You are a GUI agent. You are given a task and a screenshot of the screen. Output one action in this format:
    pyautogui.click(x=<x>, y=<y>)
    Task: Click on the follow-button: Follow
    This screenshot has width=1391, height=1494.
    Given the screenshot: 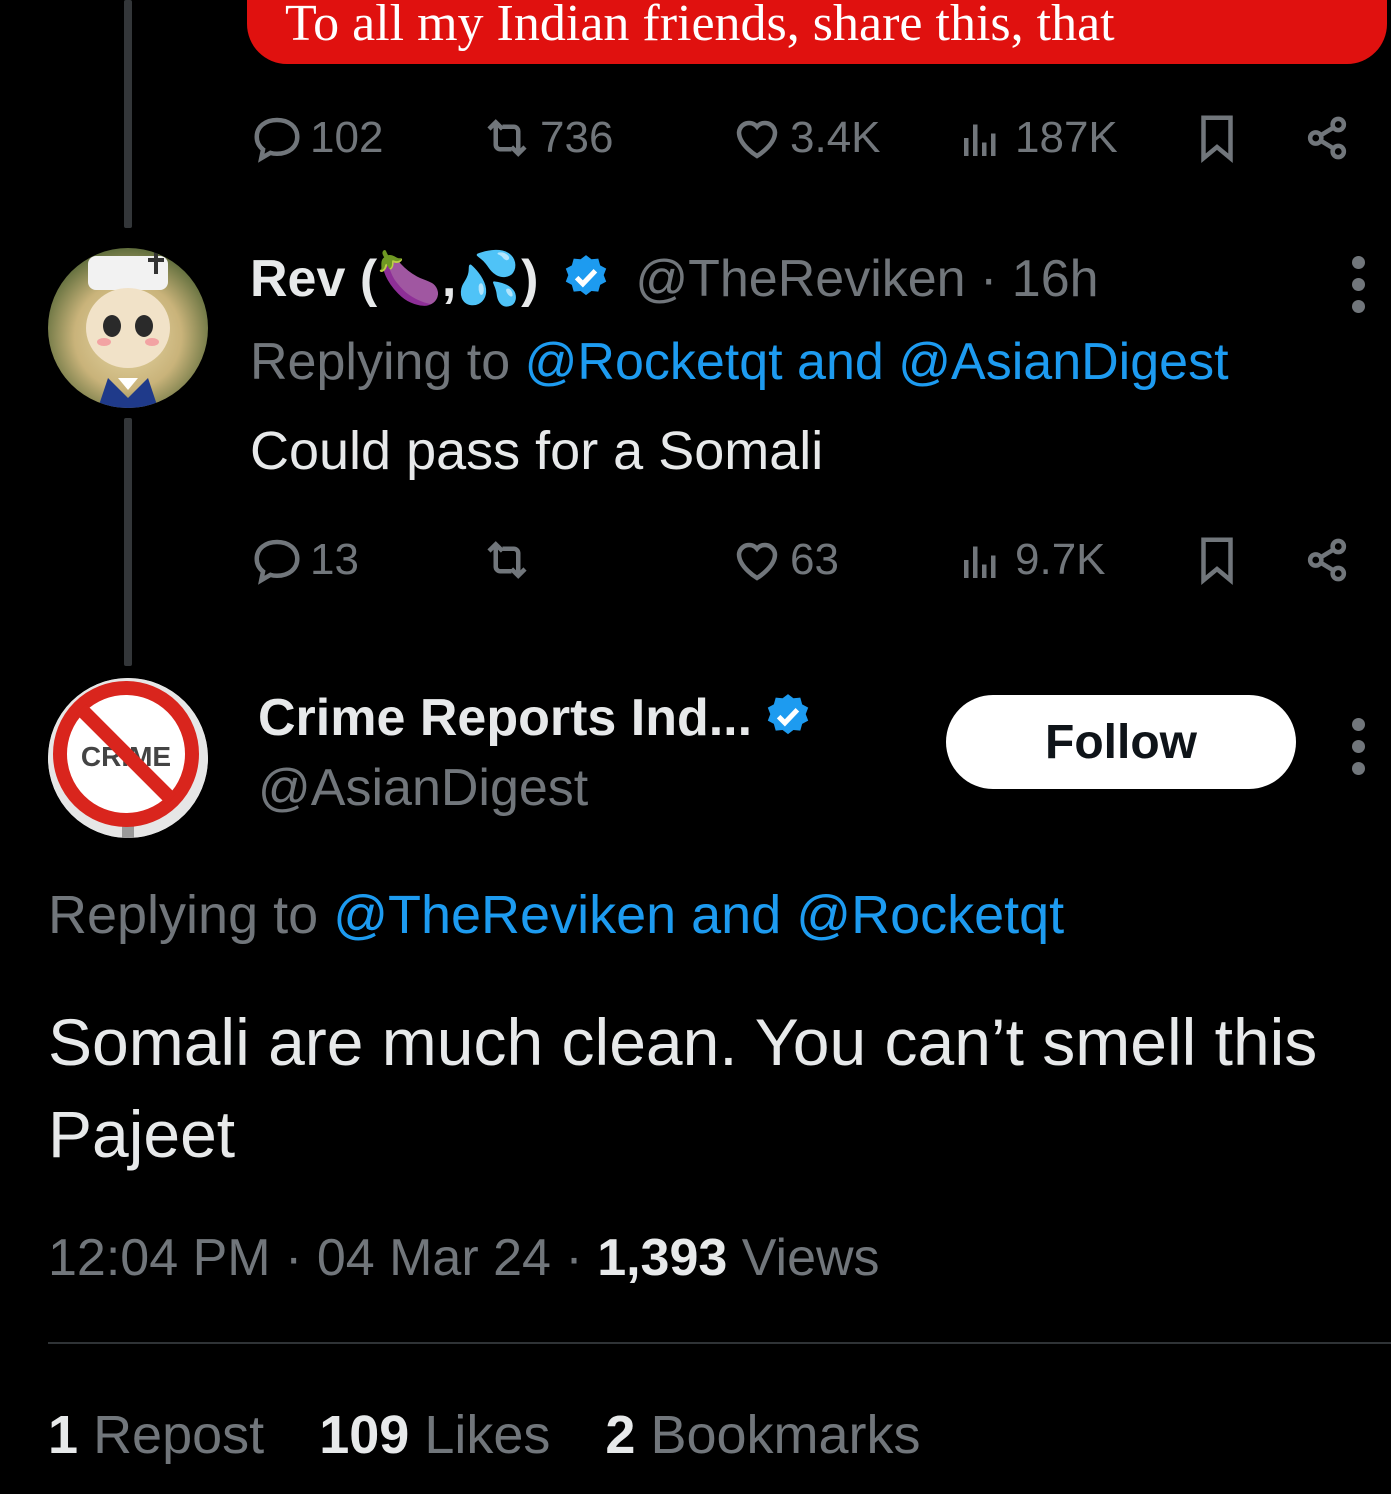 What is the action you would take?
    pyautogui.click(x=1121, y=742)
    